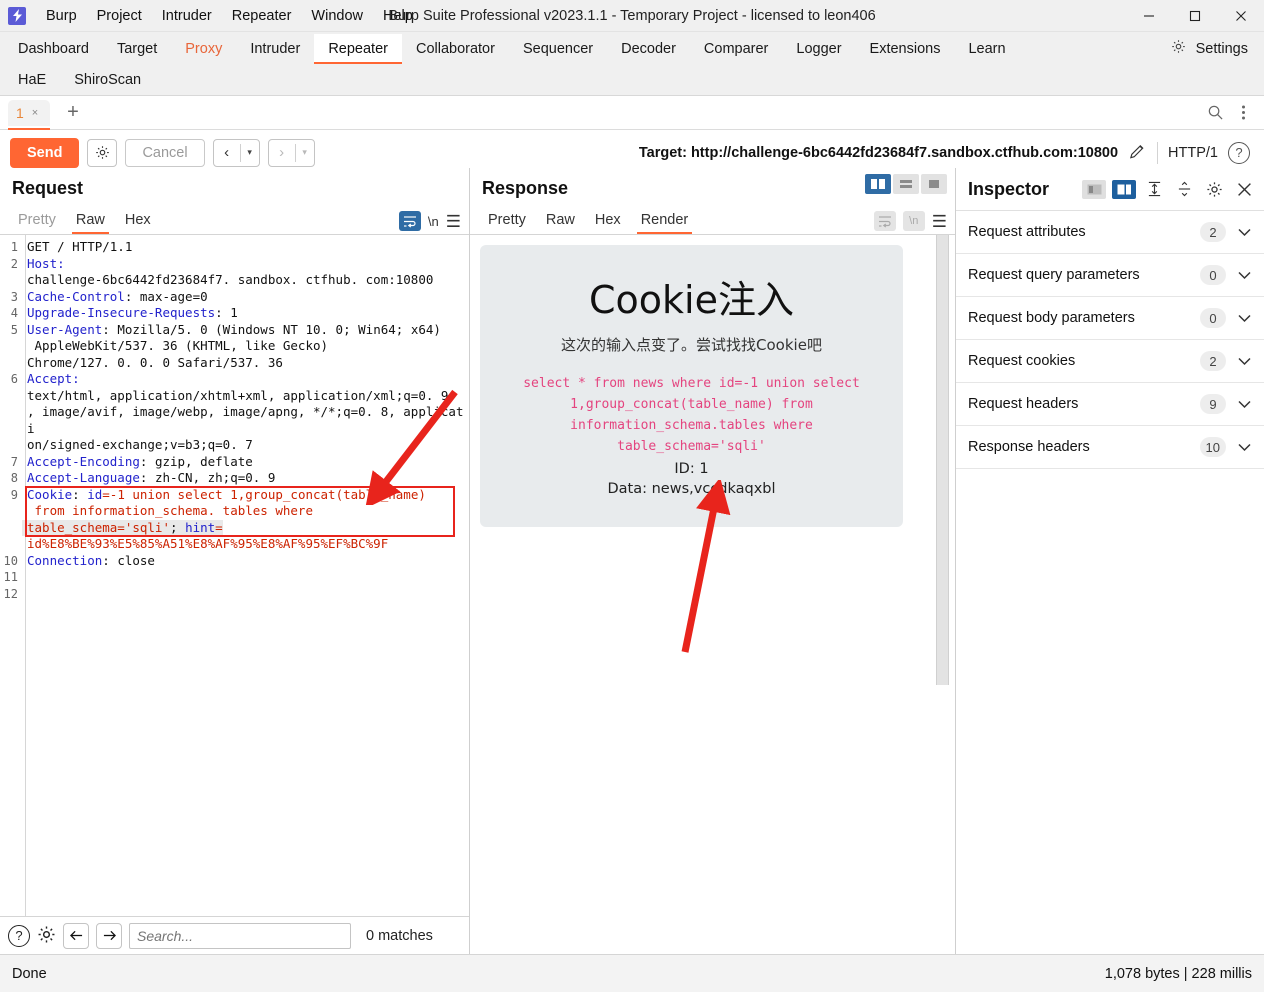  Describe the element at coordinates (119, 16) in the screenshot. I see `menu-item-project: Project` at that location.